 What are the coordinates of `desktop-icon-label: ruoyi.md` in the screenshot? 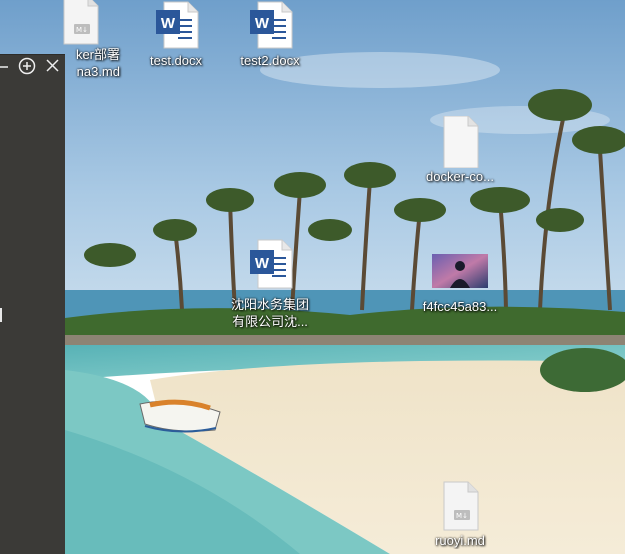 It's located at (460, 540).